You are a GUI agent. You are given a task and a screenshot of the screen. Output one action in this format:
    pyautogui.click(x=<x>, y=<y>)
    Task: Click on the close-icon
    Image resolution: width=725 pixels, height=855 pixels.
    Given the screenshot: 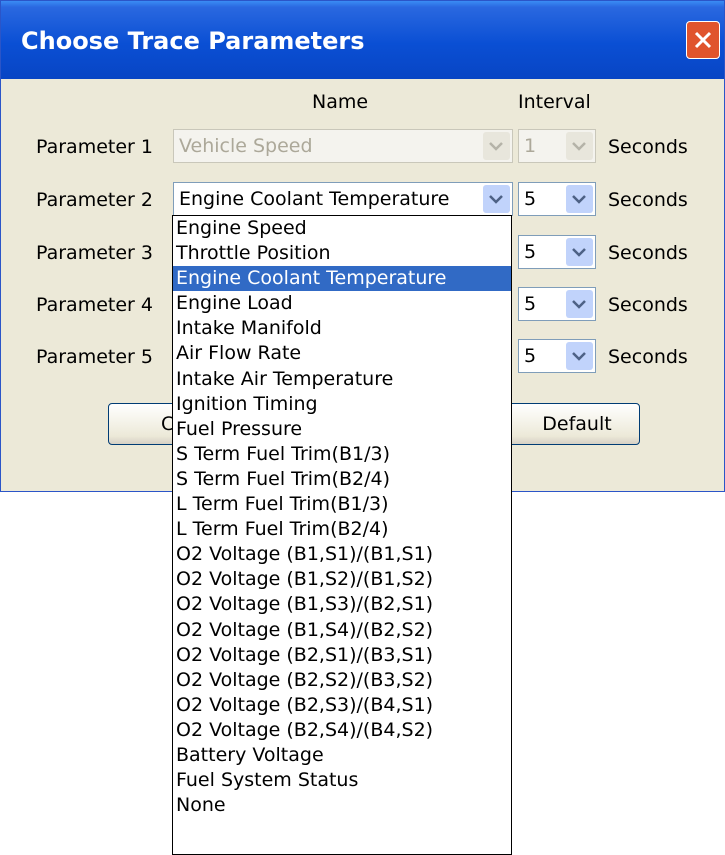 What is the action you would take?
    pyautogui.click(x=703, y=40)
    